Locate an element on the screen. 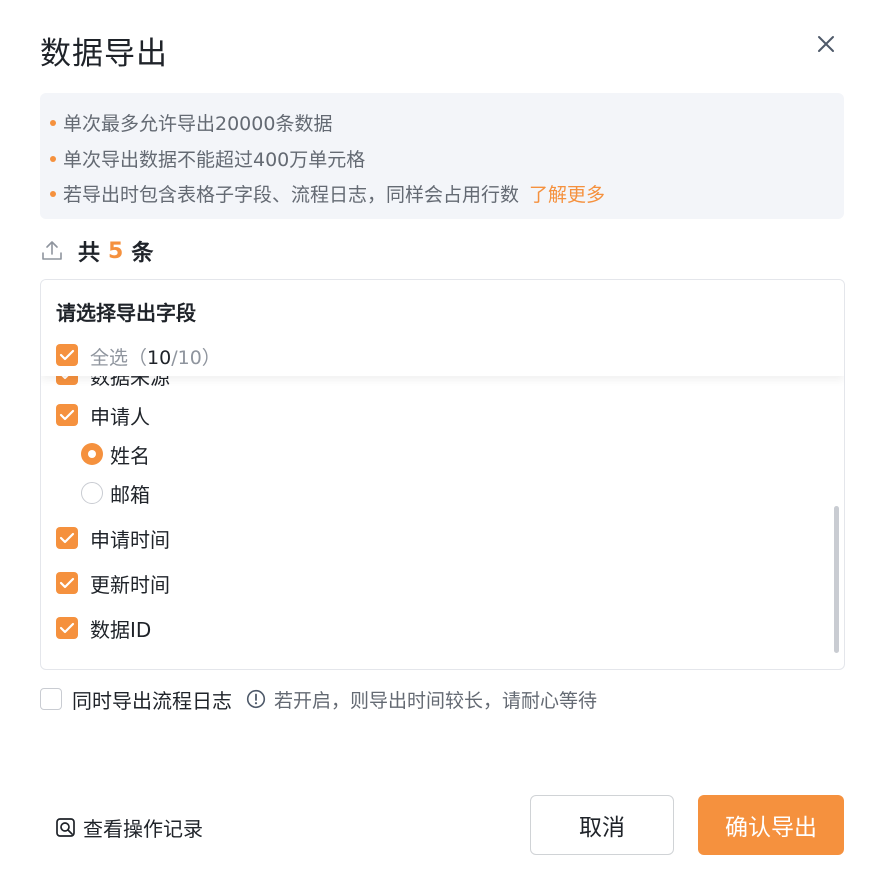  count-prefix: 共 is located at coordinates (89, 253).